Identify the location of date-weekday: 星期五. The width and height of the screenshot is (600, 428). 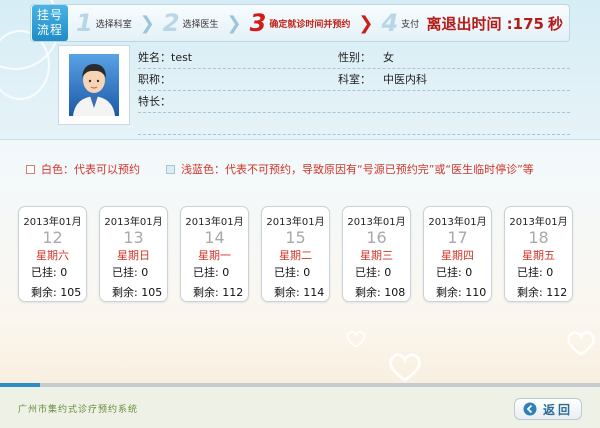
(538, 255).